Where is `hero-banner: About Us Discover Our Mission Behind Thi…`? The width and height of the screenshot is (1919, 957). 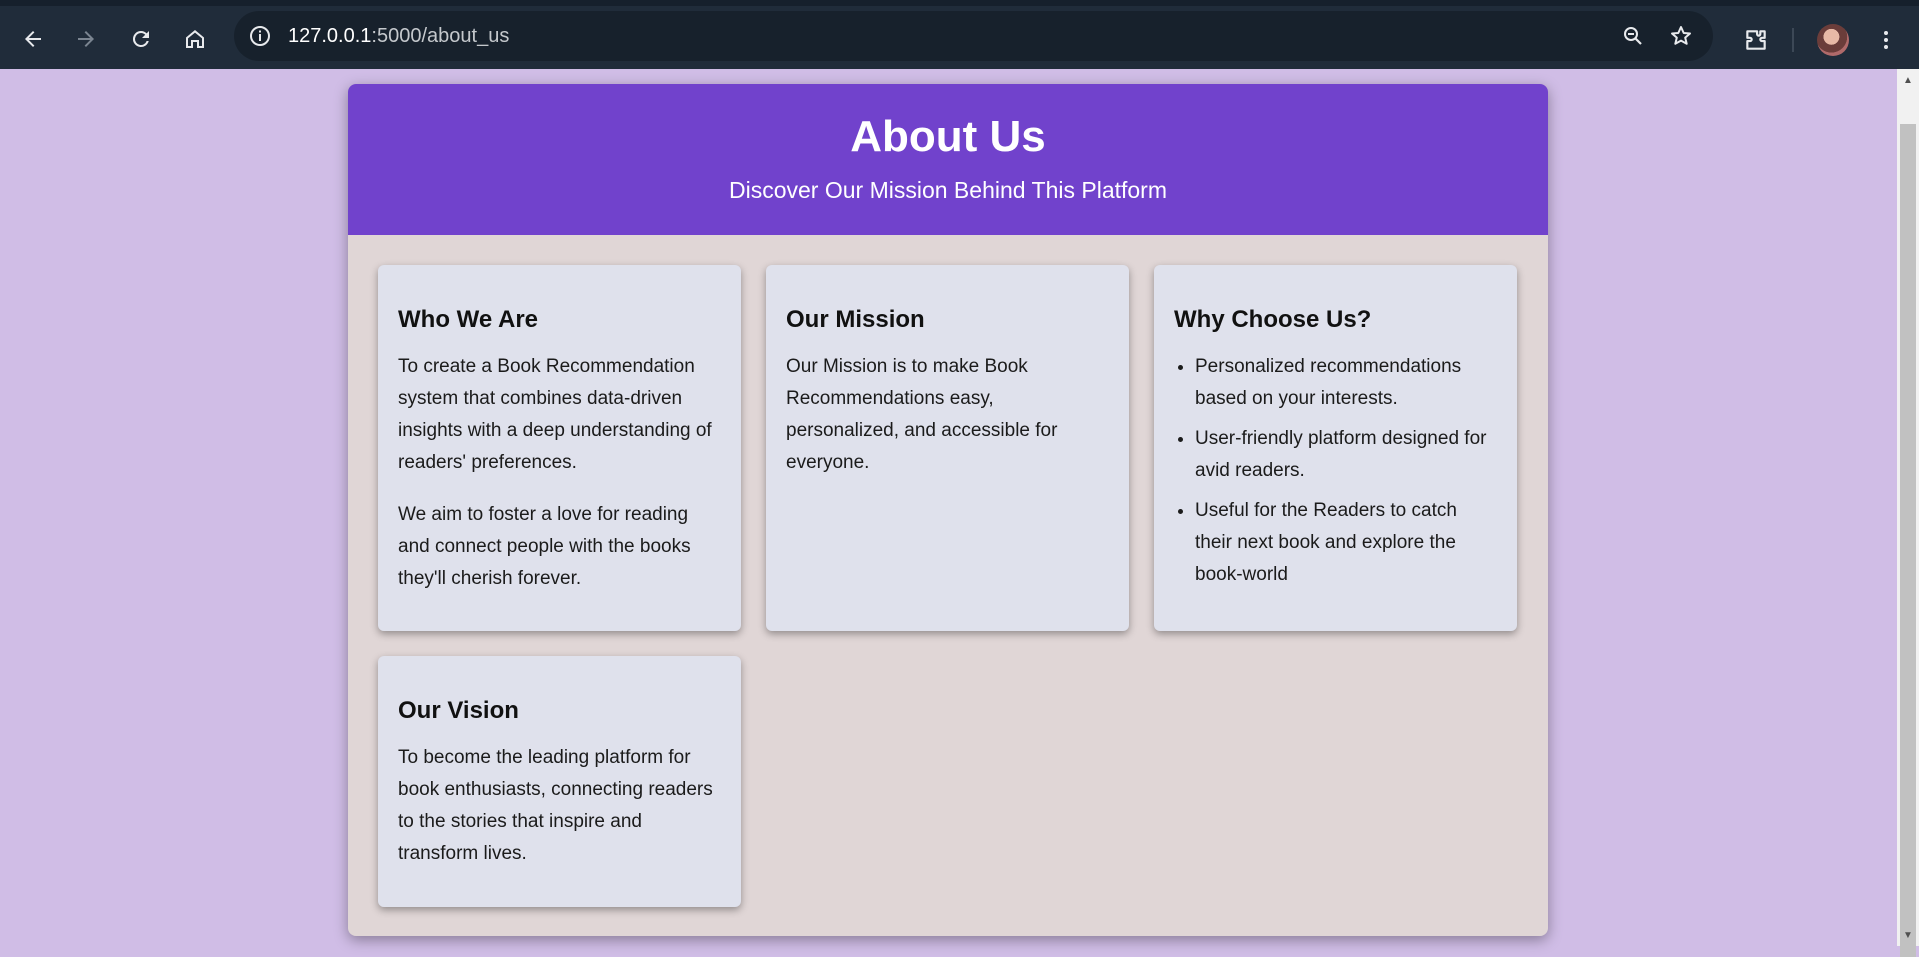 hero-banner: About Us Discover Our Mission Behind Thi… is located at coordinates (948, 159).